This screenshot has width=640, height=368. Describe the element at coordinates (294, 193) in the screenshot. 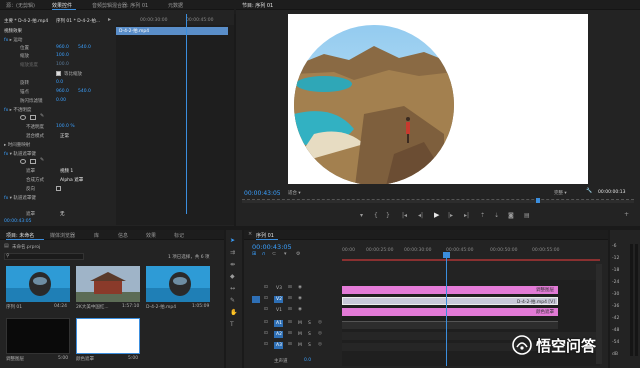

I see `program-fit-select: 适合 ▾` at that location.